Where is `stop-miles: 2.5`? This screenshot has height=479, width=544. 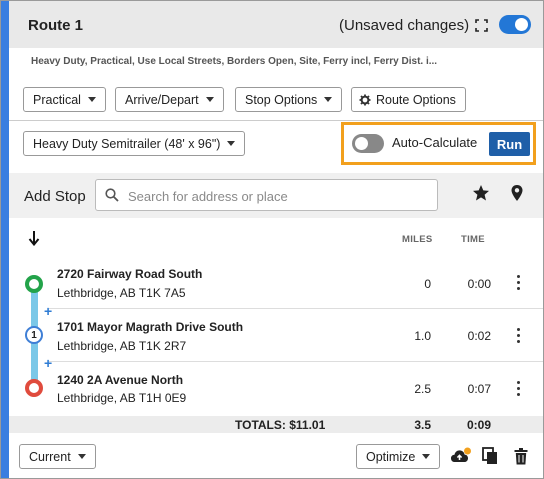
stop-miles: 2.5 is located at coordinates (422, 389).